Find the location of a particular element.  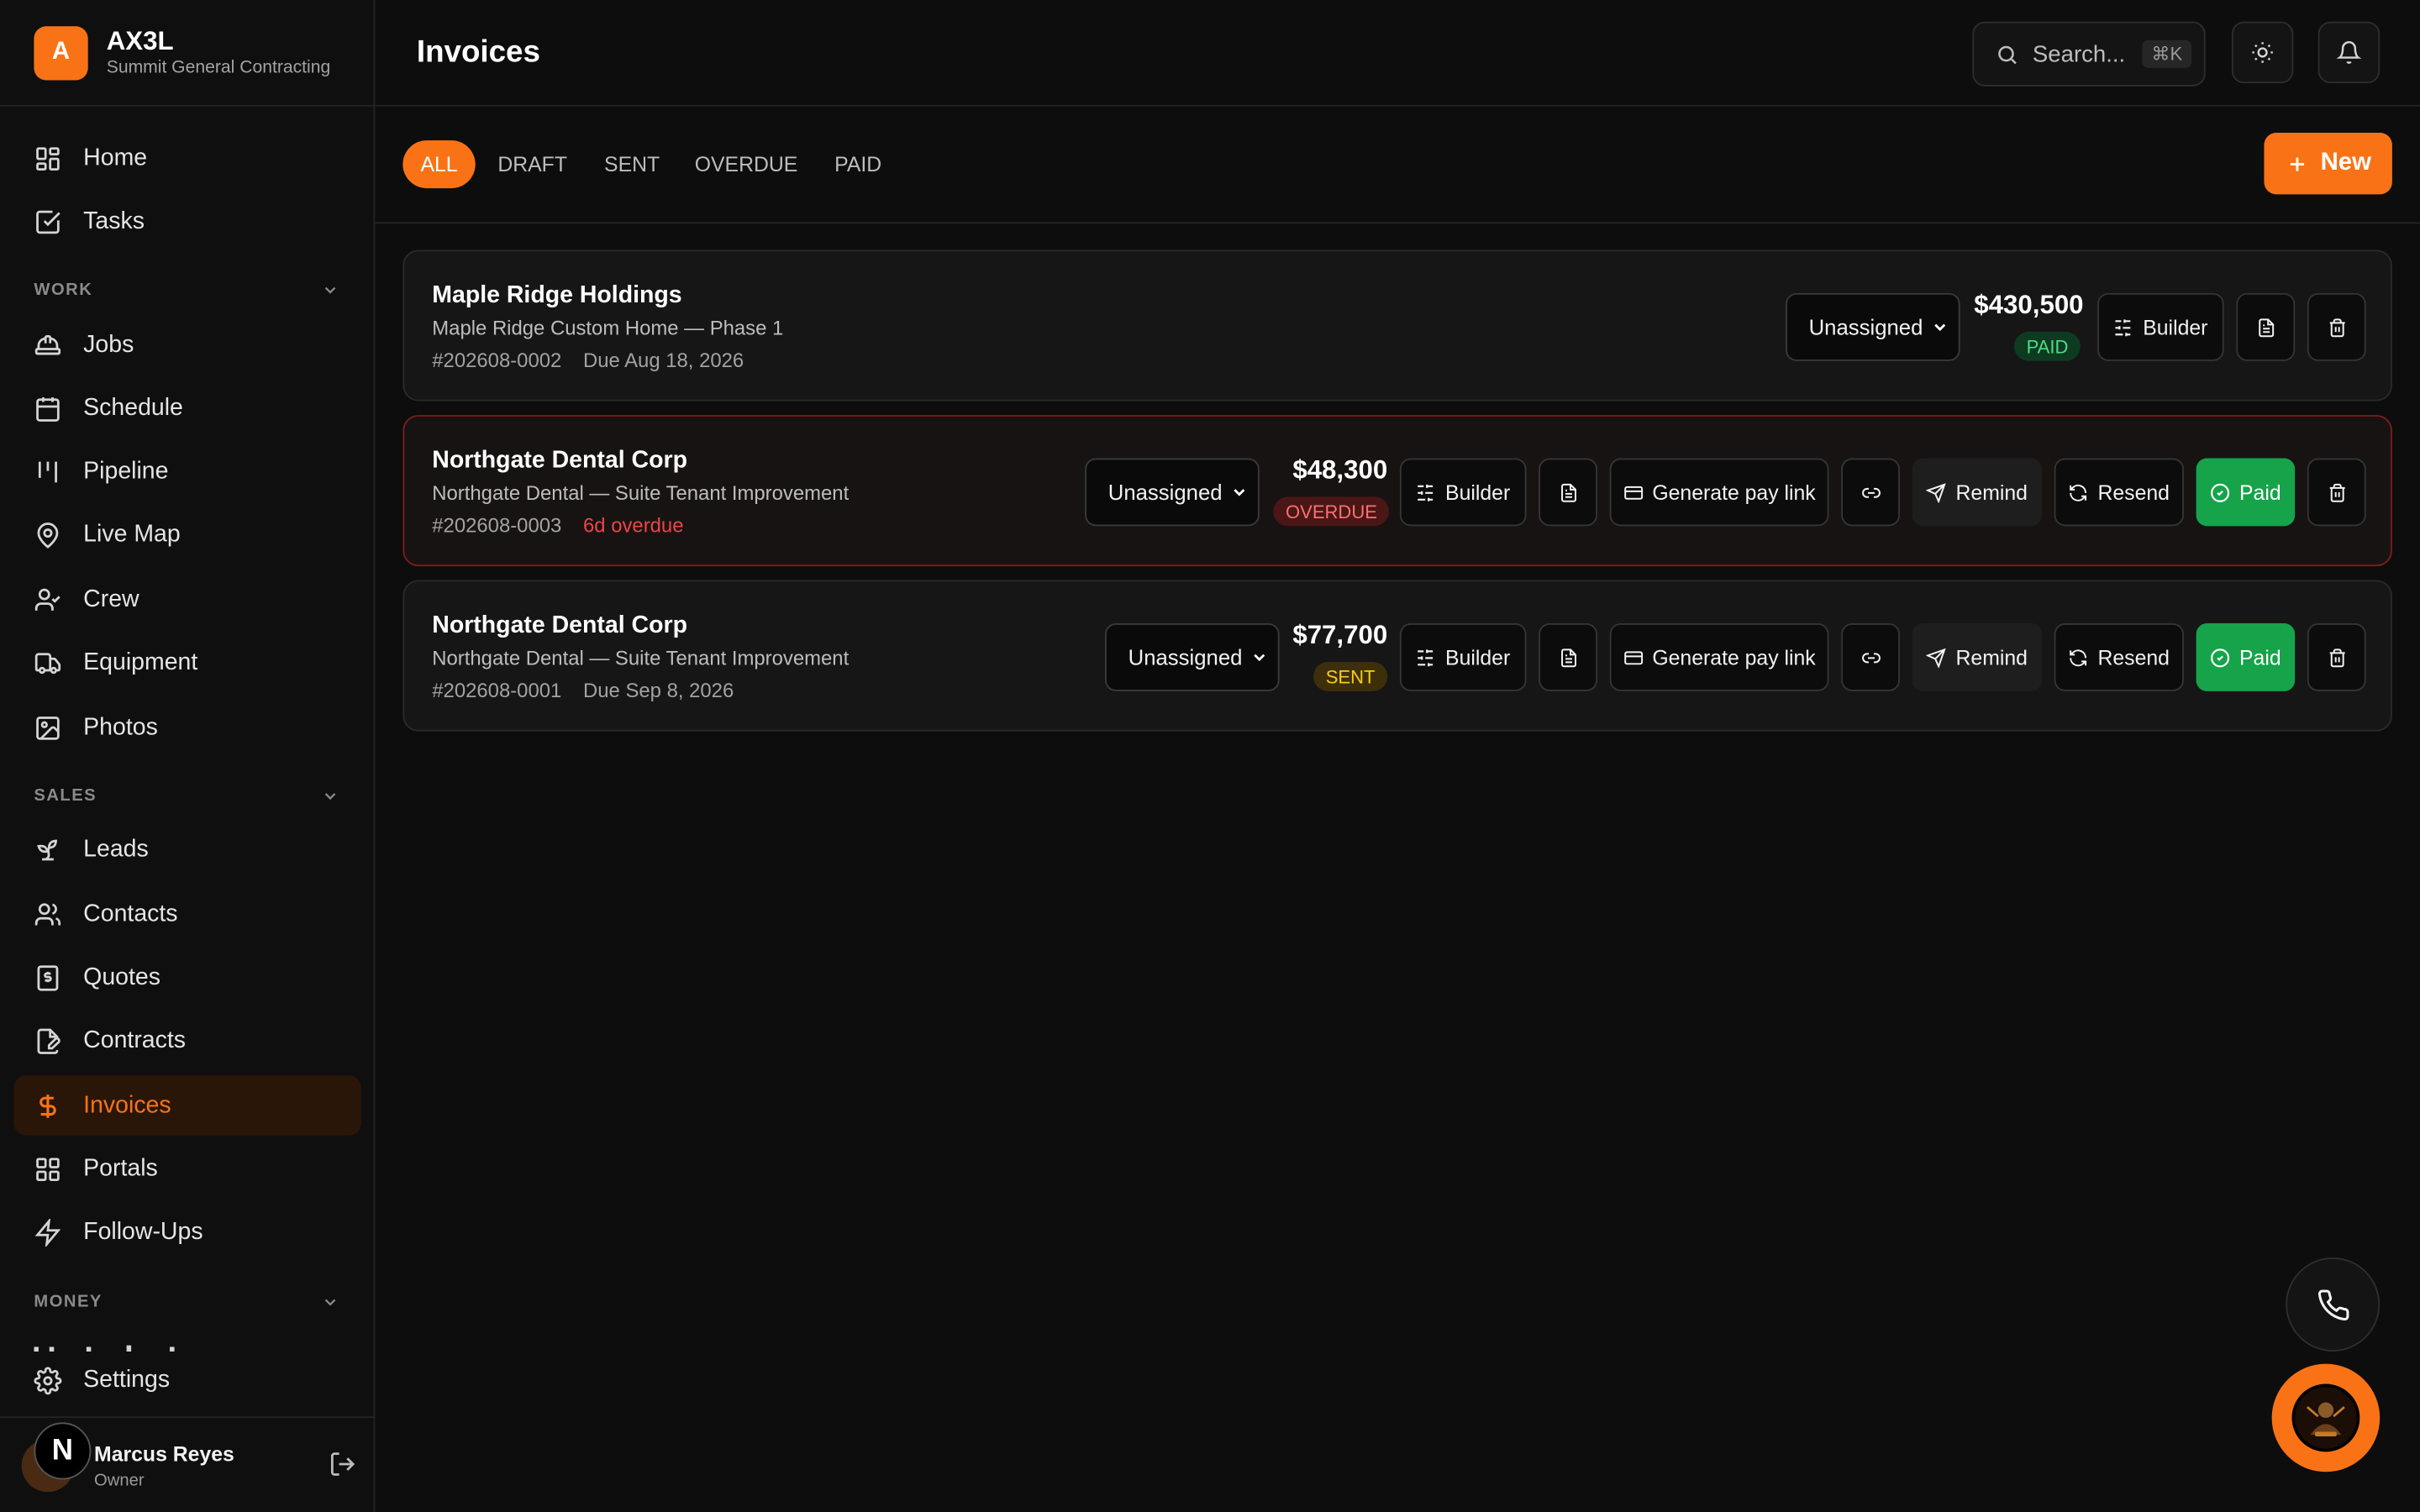

nav-invoices: Invoices is located at coordinates (187, 1105).